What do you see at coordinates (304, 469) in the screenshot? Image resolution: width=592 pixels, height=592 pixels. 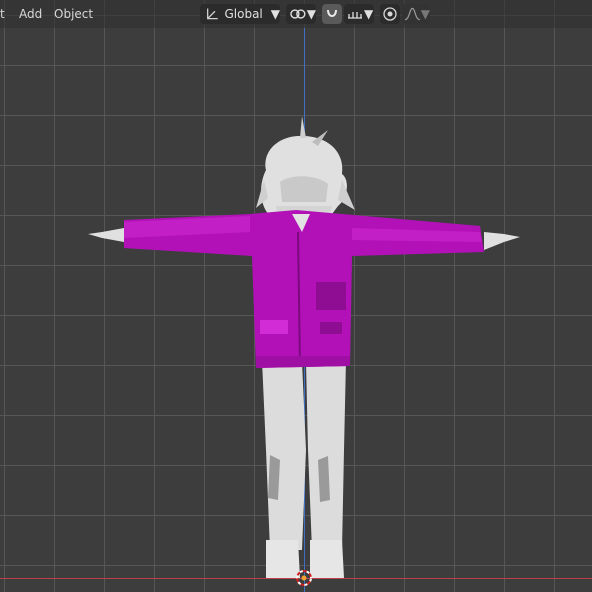 I see `character-legs` at bounding box center [304, 469].